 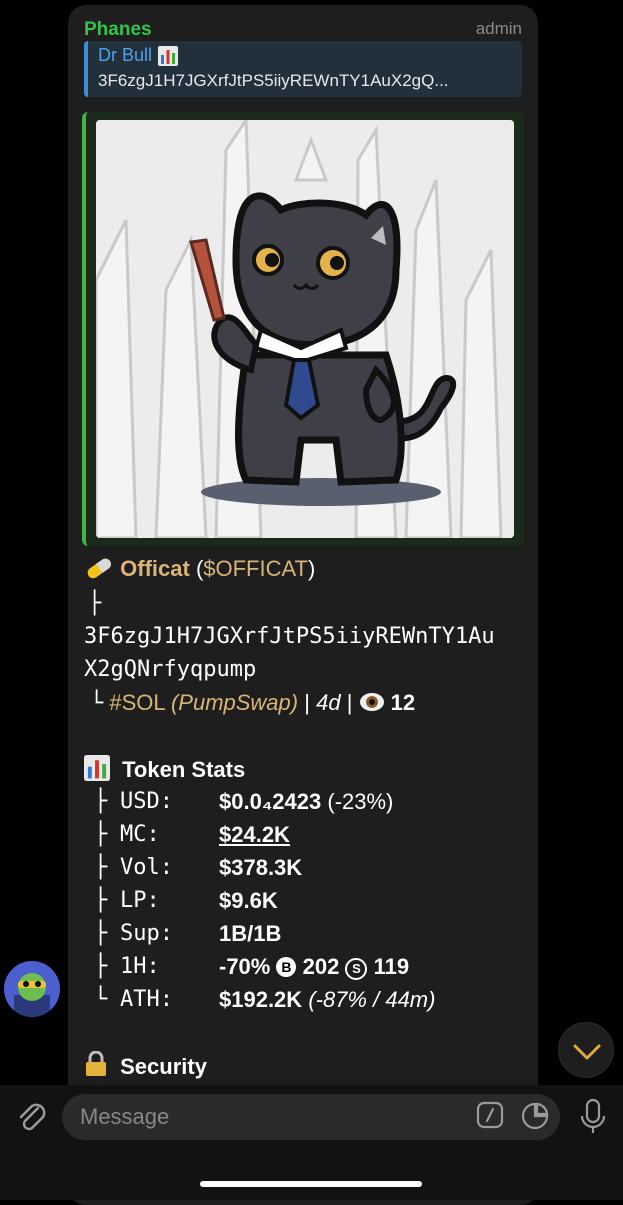 What do you see at coordinates (146, 999) in the screenshot?
I see `stat-key: ATH:` at bounding box center [146, 999].